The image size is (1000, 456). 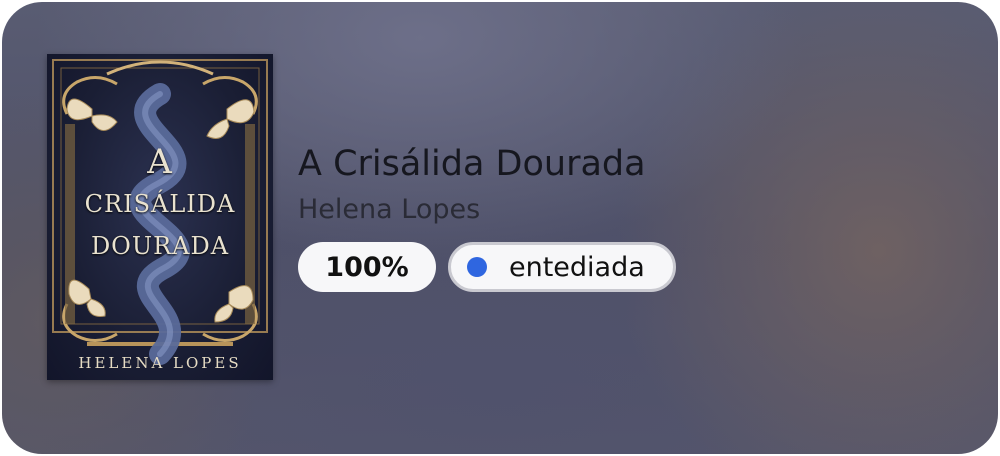 What do you see at coordinates (160, 363) in the screenshot?
I see `cover-author: HELENA LOPES` at bounding box center [160, 363].